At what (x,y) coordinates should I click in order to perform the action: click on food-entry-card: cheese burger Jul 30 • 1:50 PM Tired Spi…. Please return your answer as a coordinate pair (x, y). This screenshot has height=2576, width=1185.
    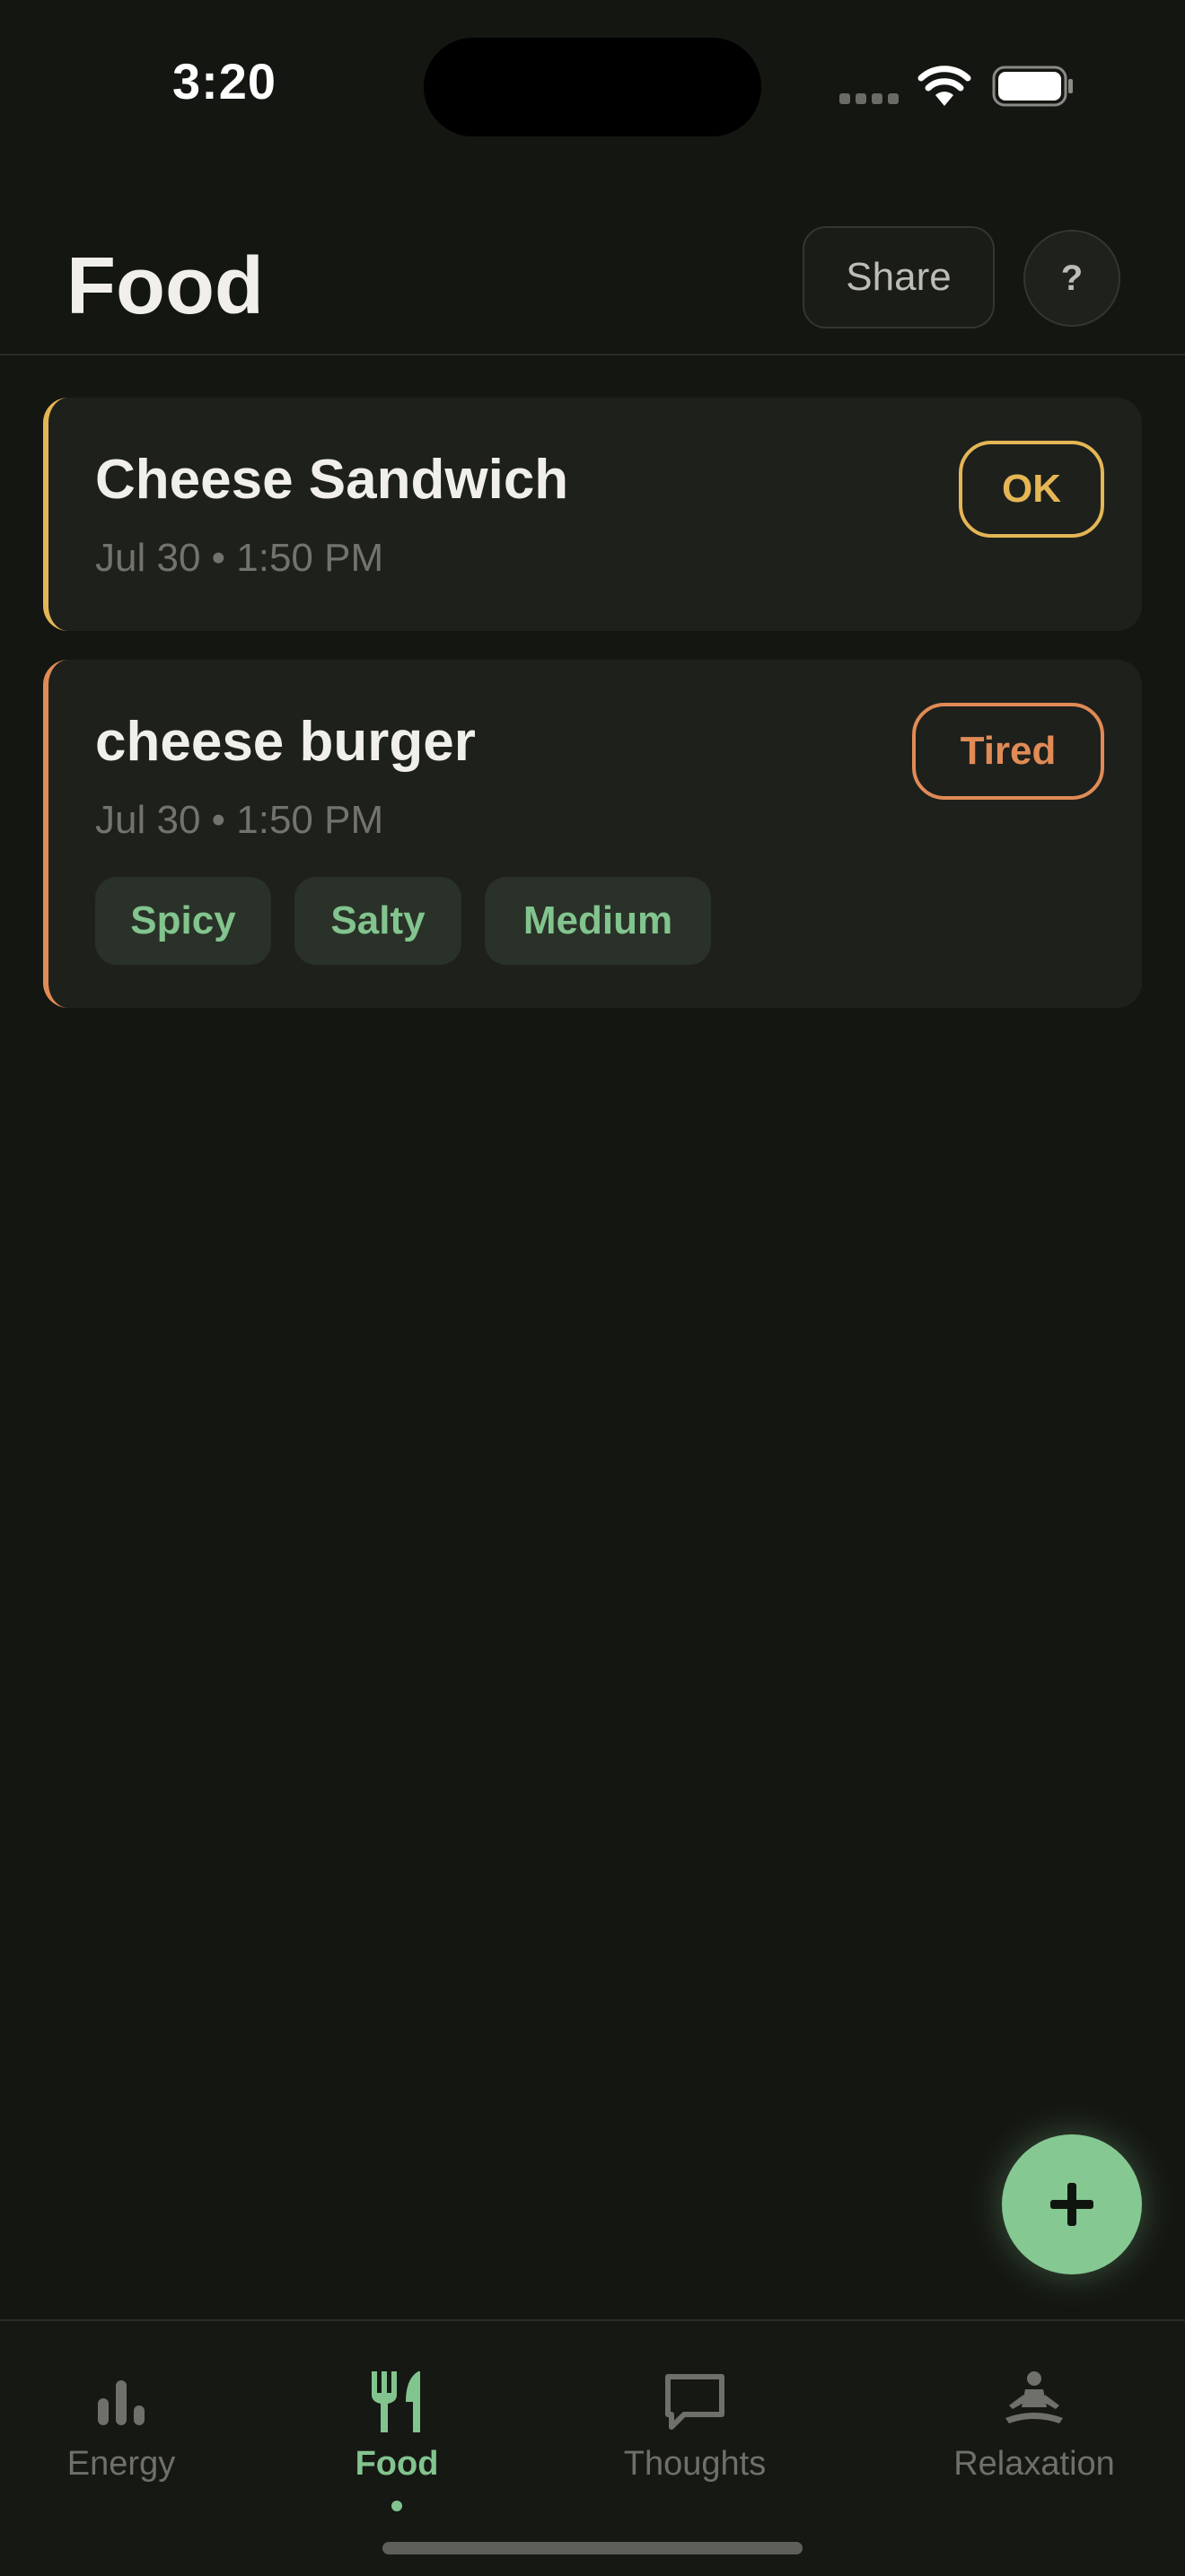
    Looking at the image, I should click on (592, 834).